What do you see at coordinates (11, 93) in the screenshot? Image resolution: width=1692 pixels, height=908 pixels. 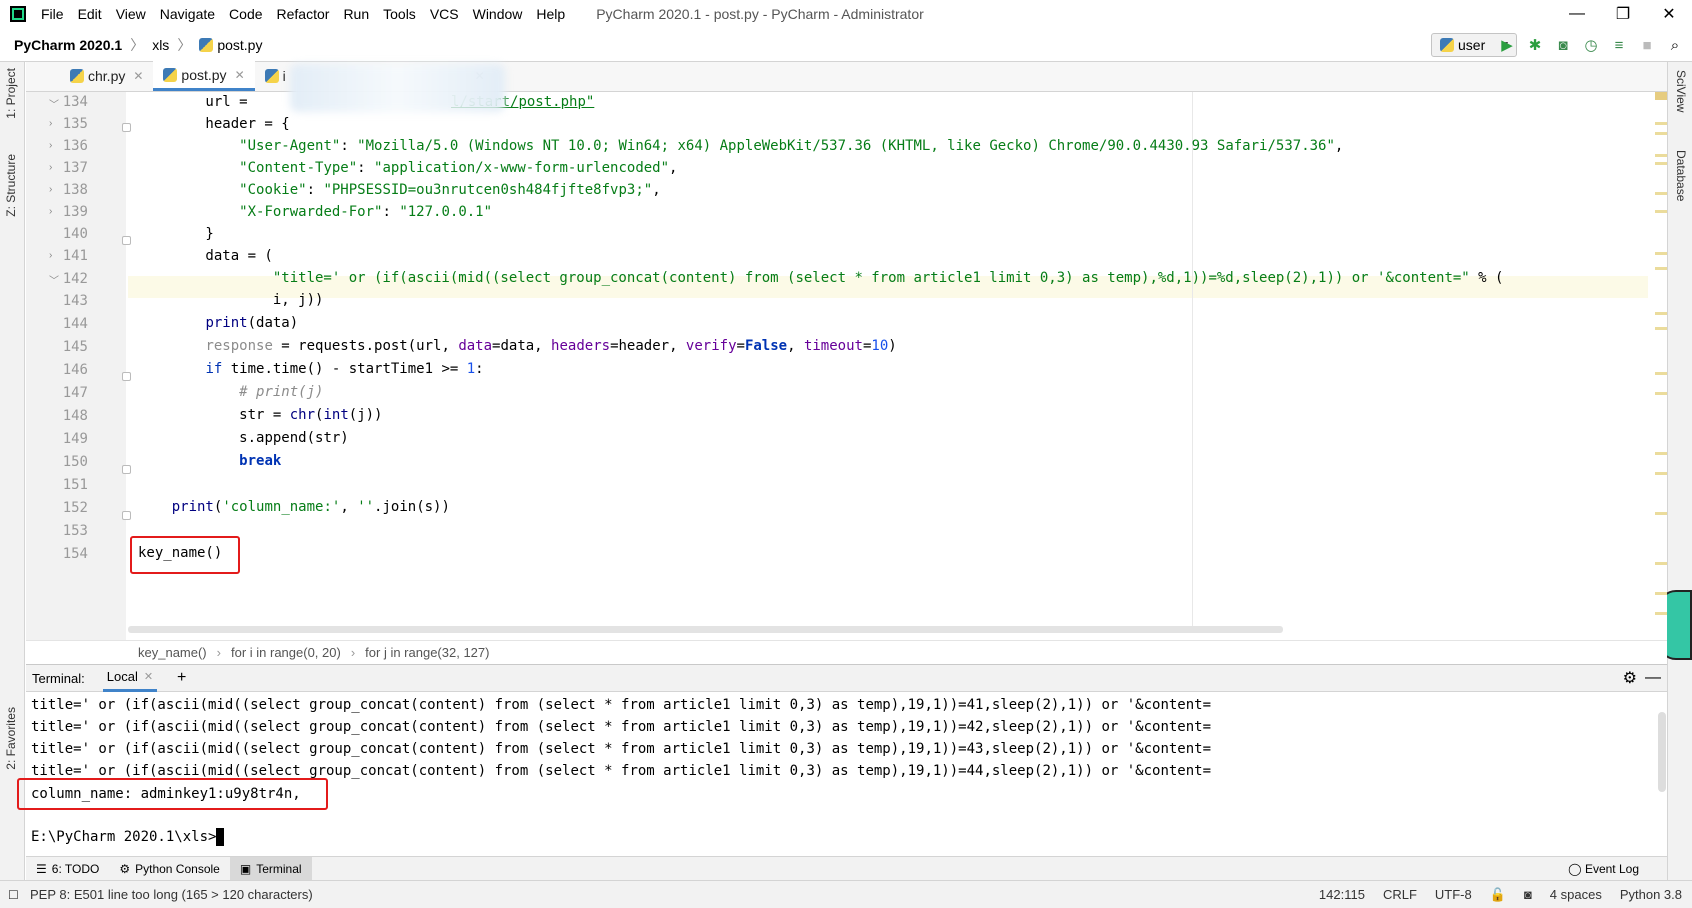 I see `project-tool-tab: 1: Project` at bounding box center [11, 93].